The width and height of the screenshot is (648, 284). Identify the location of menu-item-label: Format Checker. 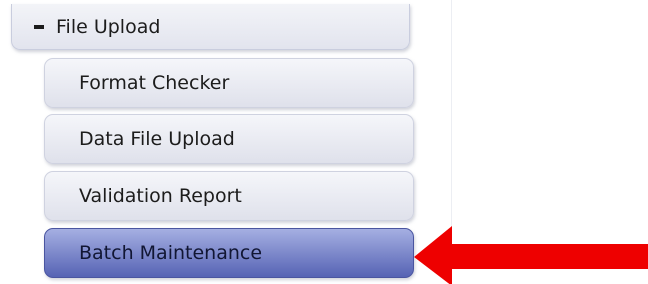
(154, 83).